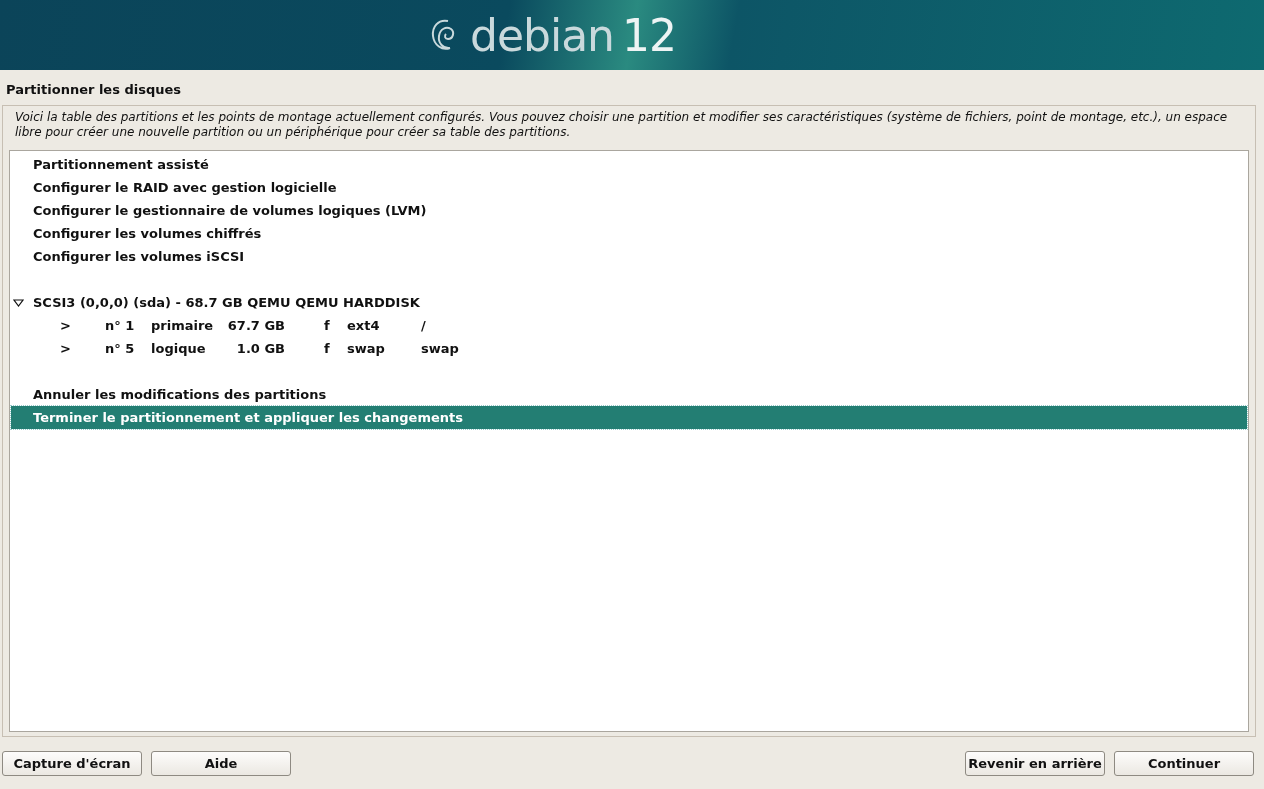 This screenshot has width=1264, height=789. I want to click on menu-item: Terminer le partitionnement et appliquer les changements, so click(629, 417).